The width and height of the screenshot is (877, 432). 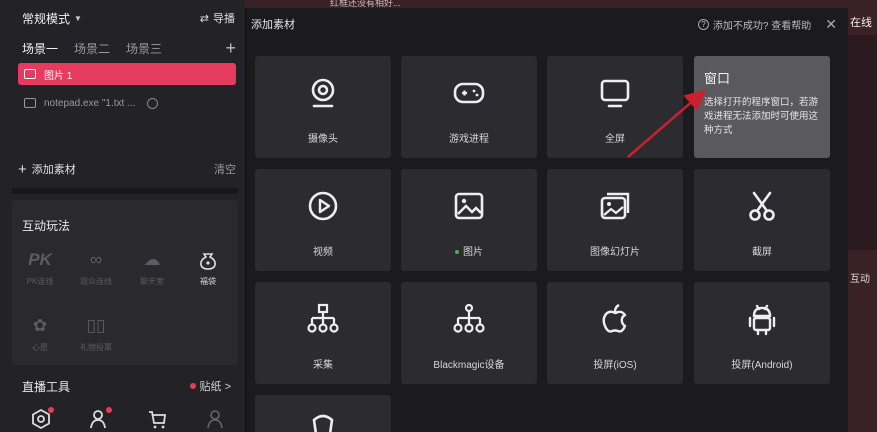 I want to click on interact-item-label: 福袋, so click(x=208, y=281).